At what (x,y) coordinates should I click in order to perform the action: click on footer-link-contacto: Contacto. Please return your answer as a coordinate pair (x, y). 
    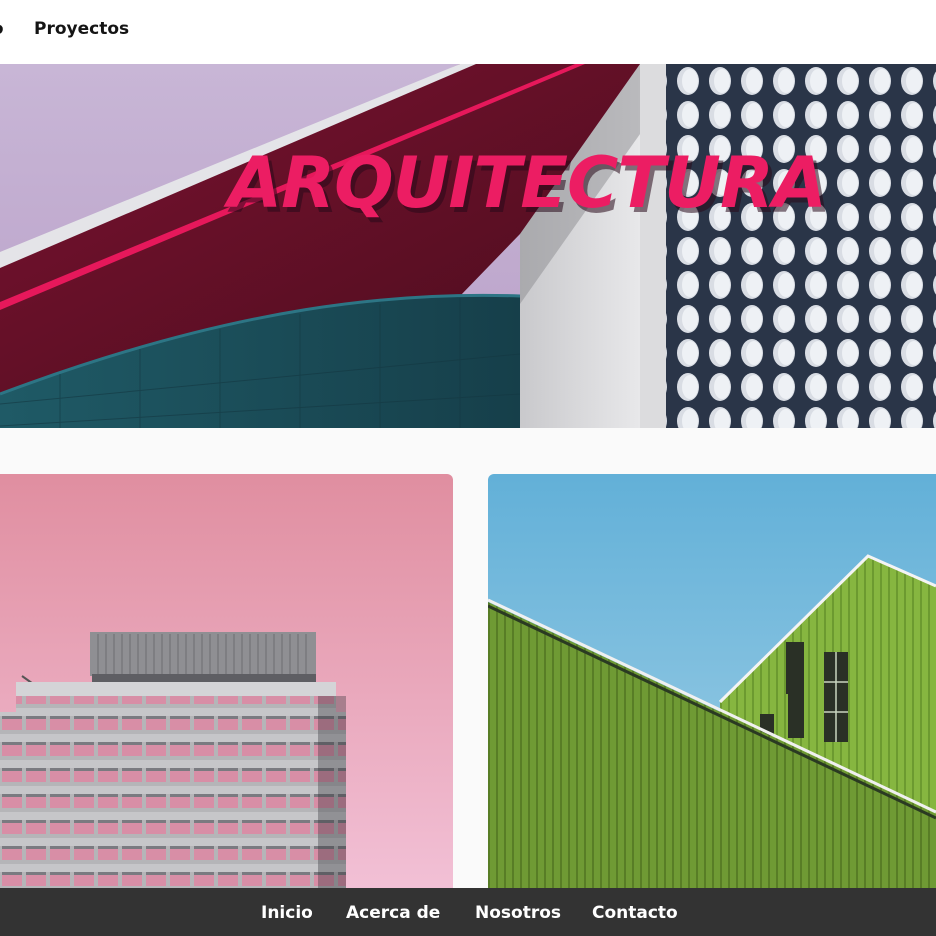
    Looking at the image, I should click on (635, 913).